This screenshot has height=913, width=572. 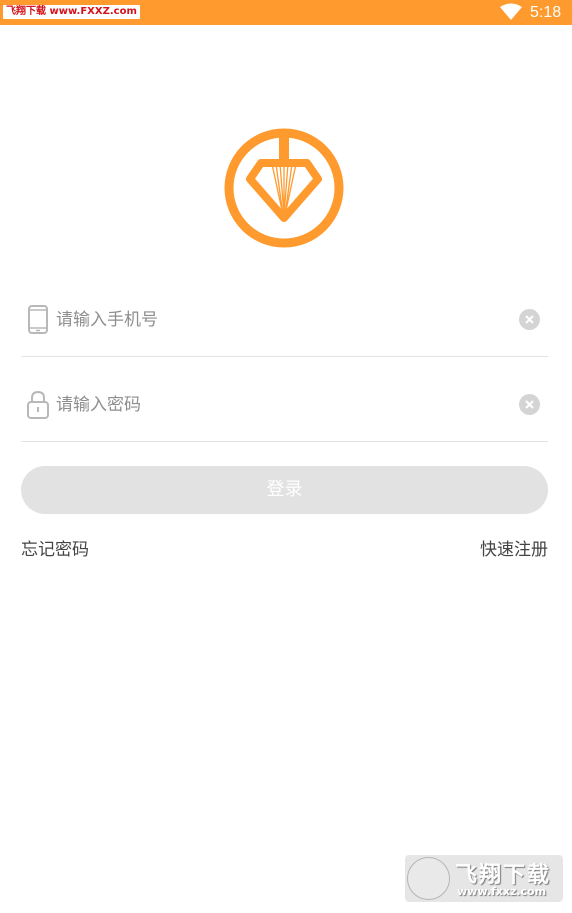 What do you see at coordinates (502, 891) in the screenshot?
I see `watermark-url: www.fxxz.com` at bounding box center [502, 891].